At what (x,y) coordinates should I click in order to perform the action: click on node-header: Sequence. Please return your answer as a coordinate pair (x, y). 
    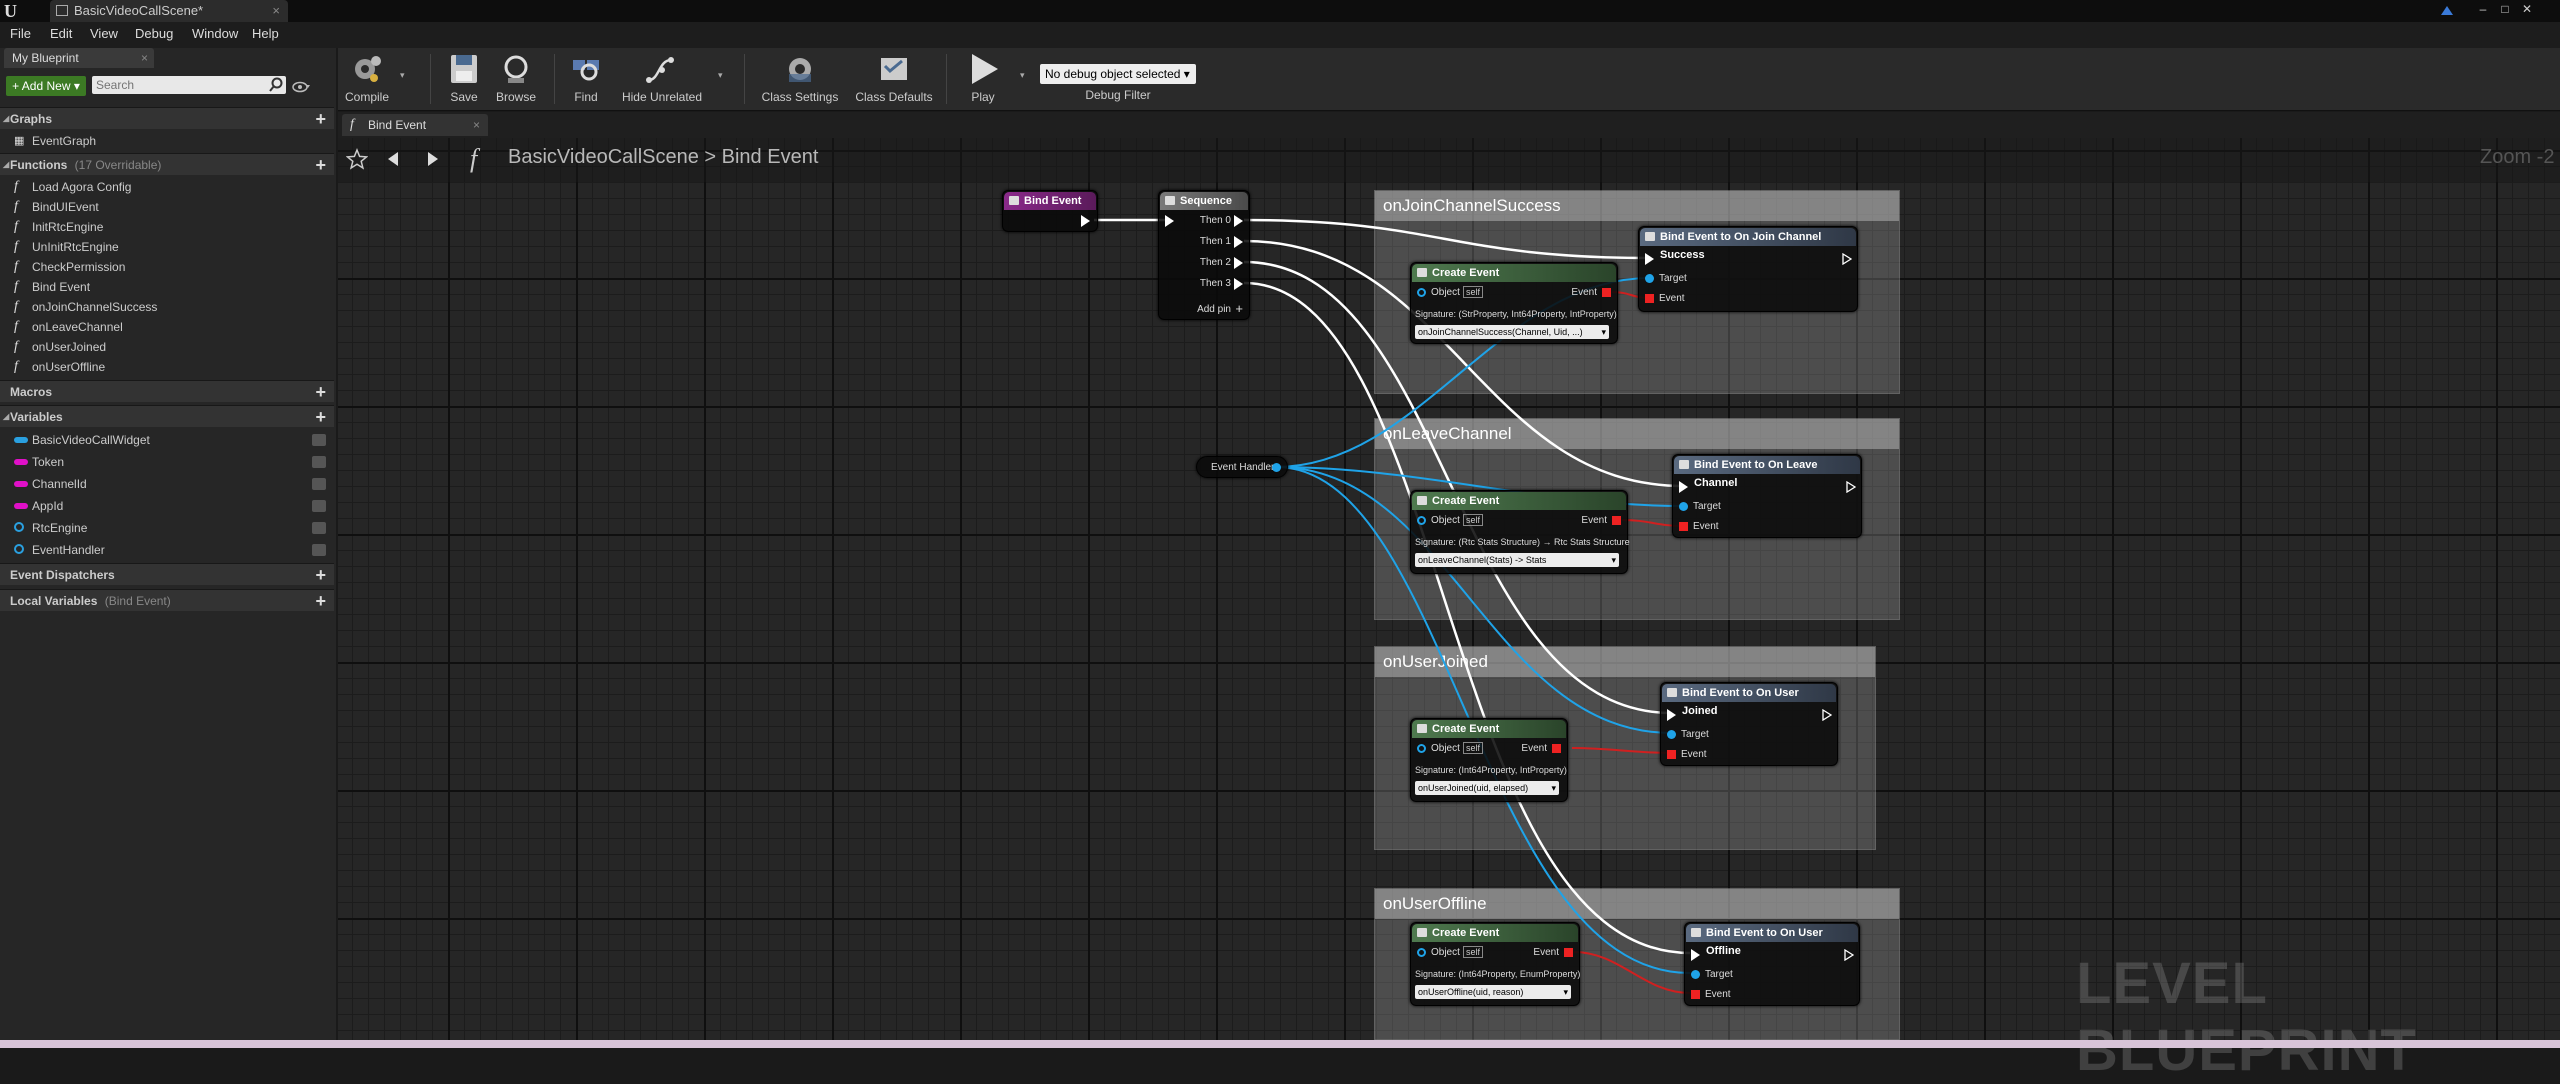
    Looking at the image, I should click on (1204, 201).